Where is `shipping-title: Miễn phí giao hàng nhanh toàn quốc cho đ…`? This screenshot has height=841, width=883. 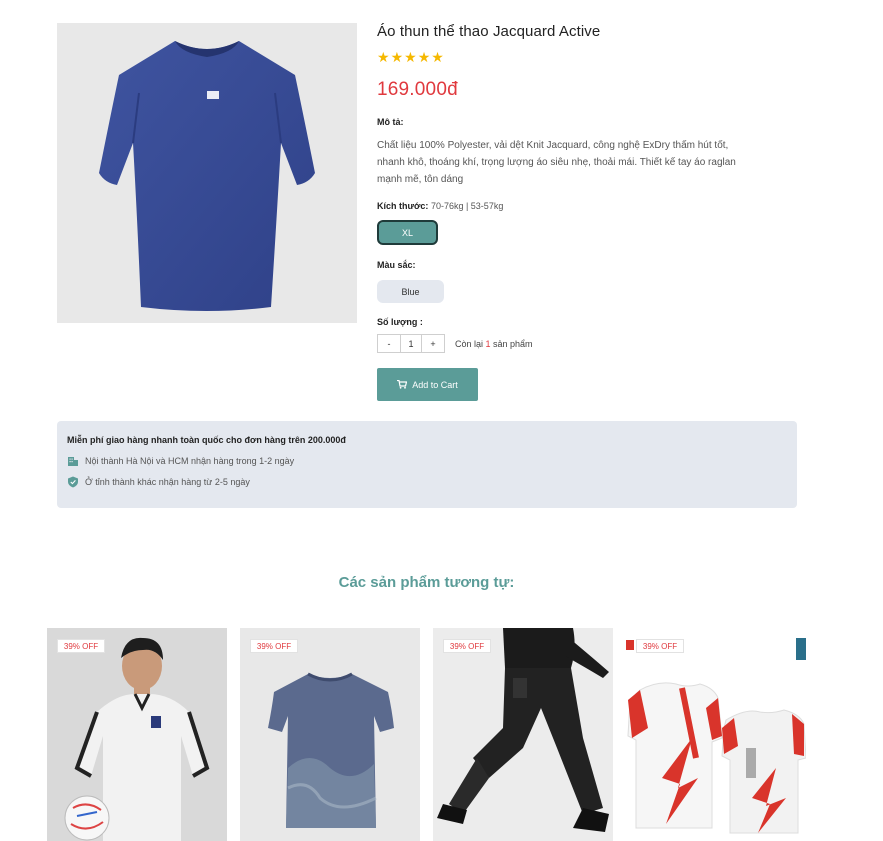 shipping-title: Miễn phí giao hàng nhanh toàn quốc cho đ… is located at coordinates (206, 440).